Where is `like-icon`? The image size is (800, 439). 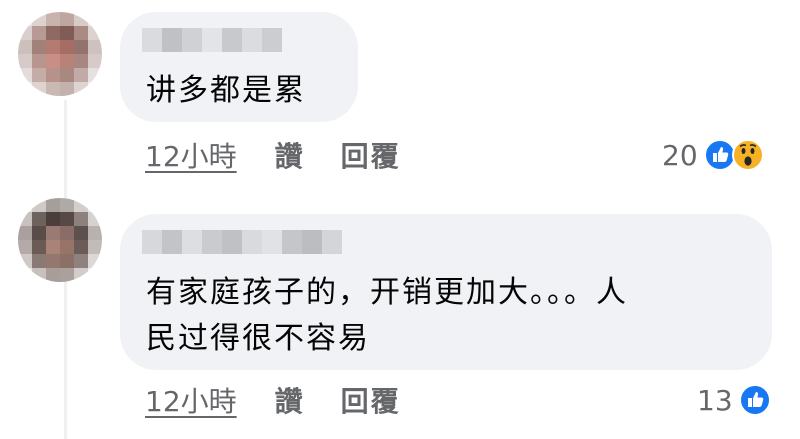
like-icon is located at coordinates (754, 400).